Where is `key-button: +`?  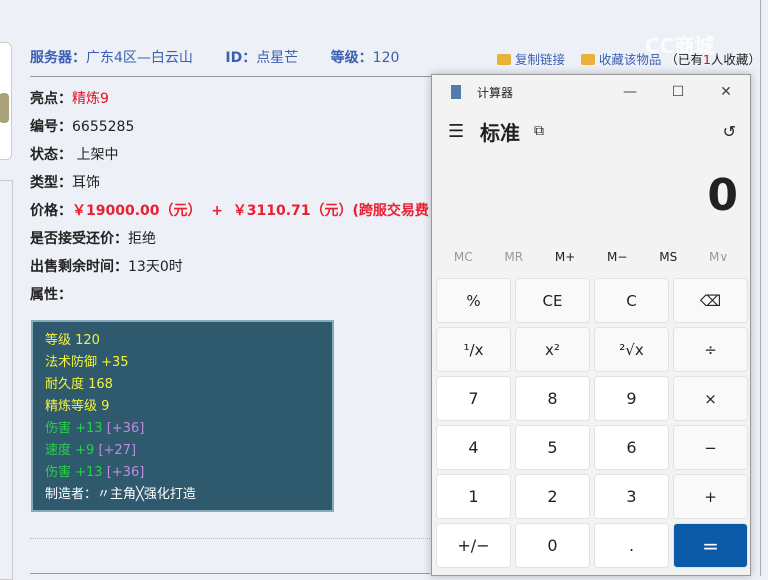
key-button: + is located at coordinates (710, 496).